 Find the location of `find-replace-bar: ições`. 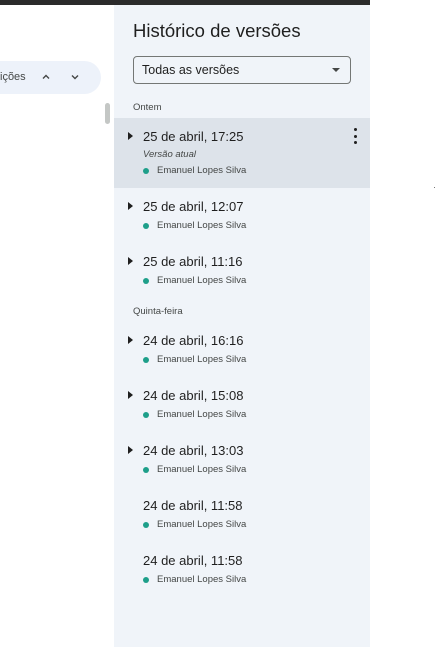

find-replace-bar: ições is located at coordinates (50, 77).